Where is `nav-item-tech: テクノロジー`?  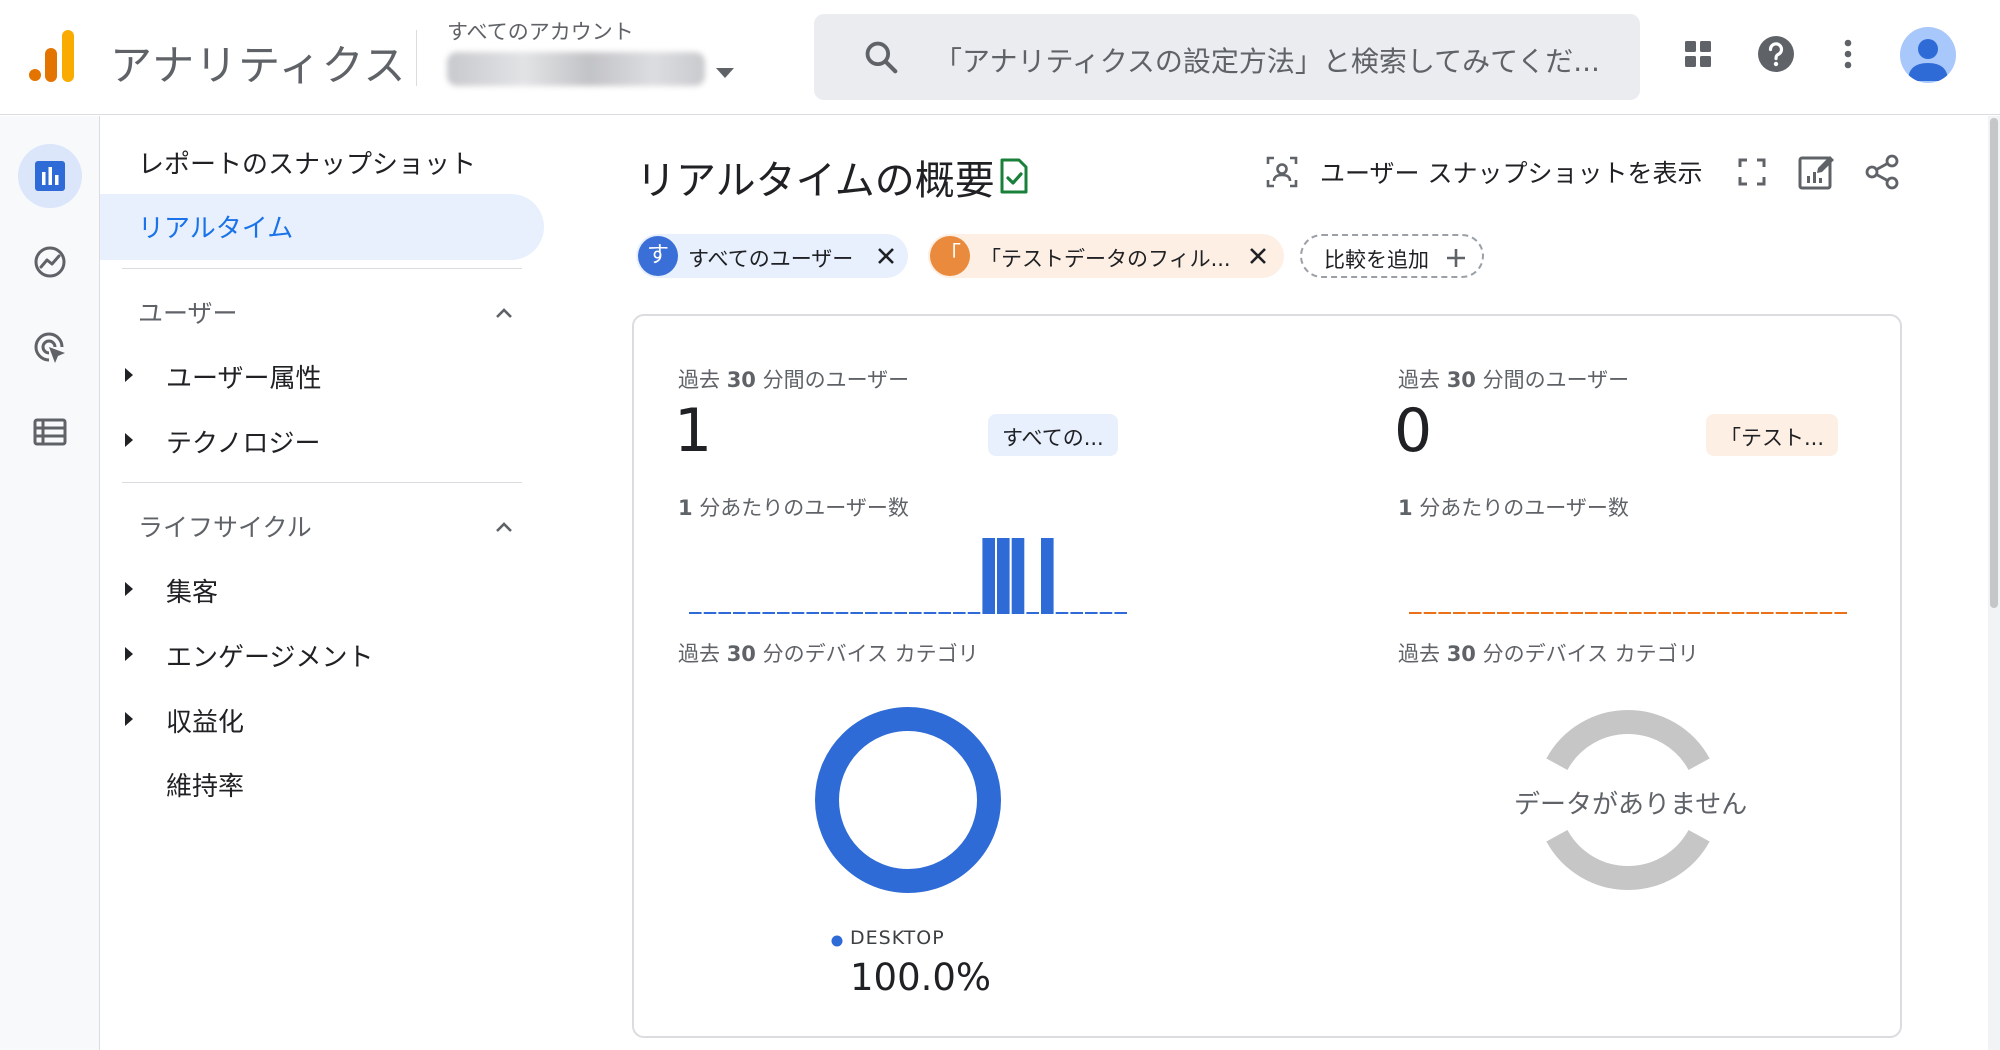
nav-item-tech: テクノロジー is located at coordinates (243, 441).